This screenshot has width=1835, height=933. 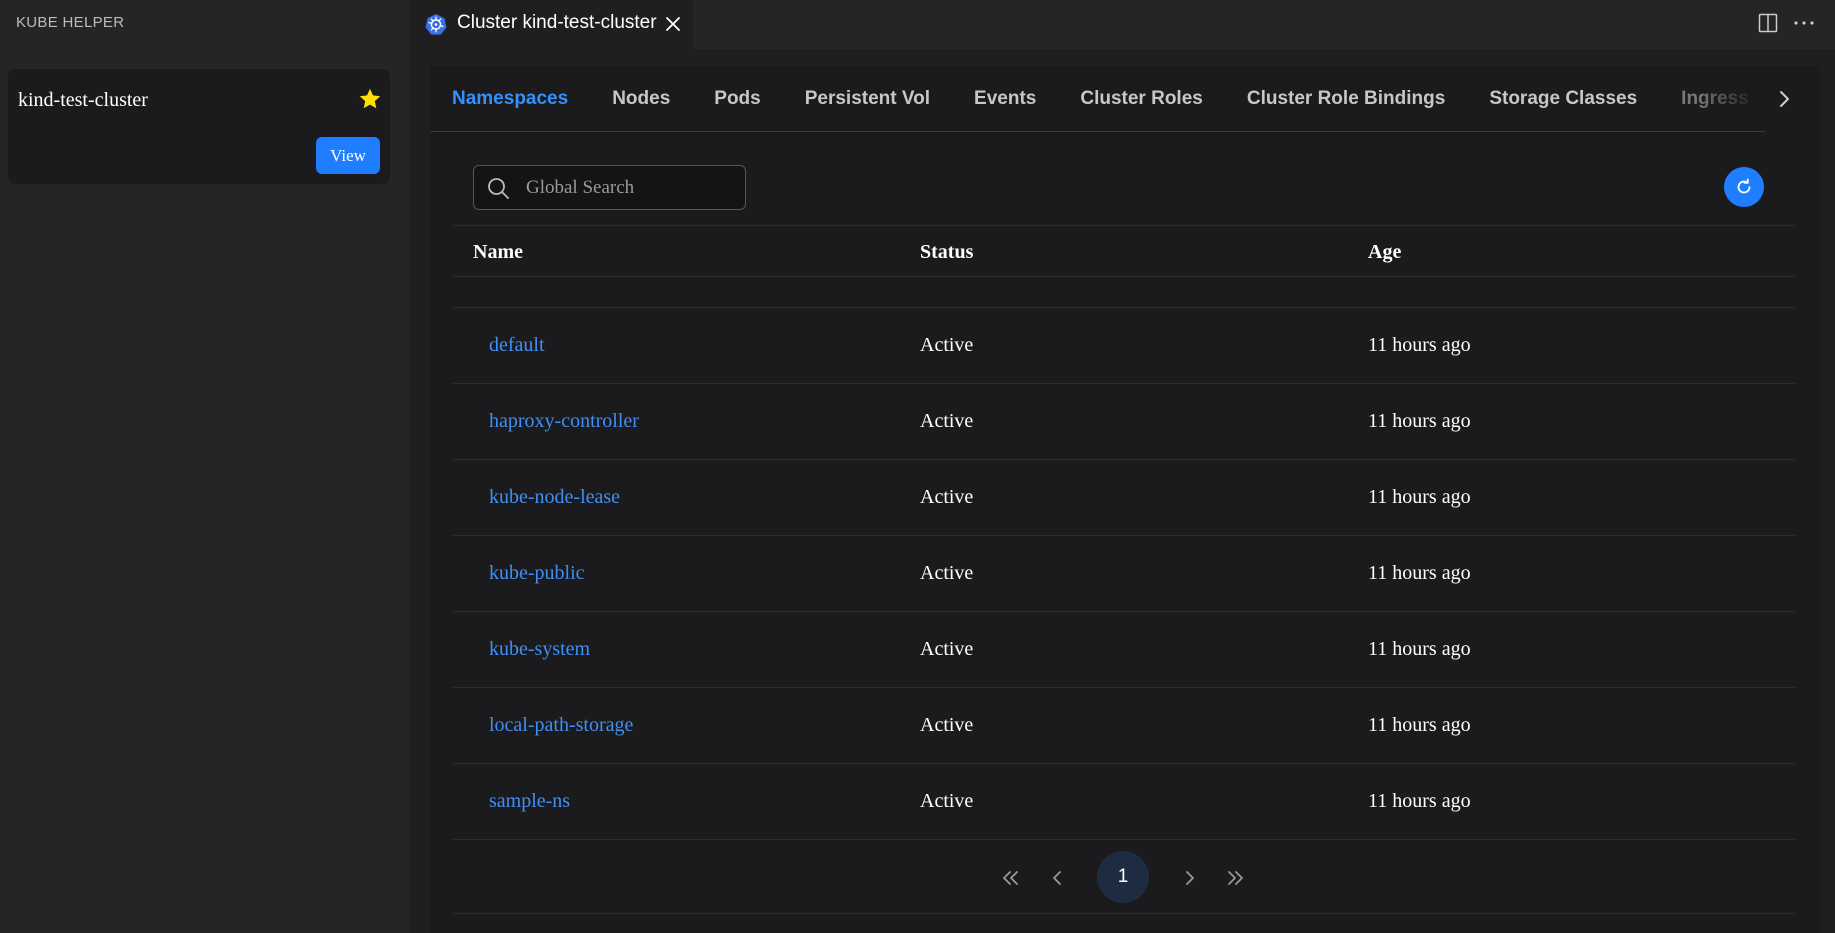 I want to click on table-row: haproxy-controller Active 11 hours ago, so click(x=1124, y=422).